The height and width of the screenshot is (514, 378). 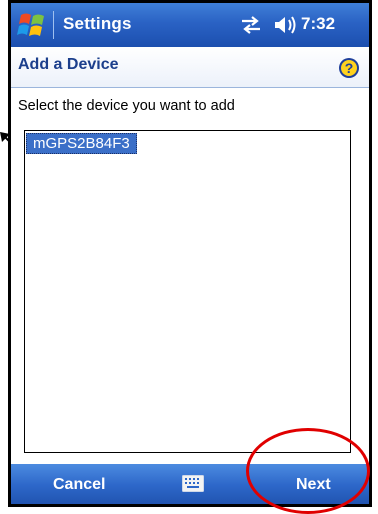 I want to click on instruction-text: Select the device you want to add, so click(x=126, y=106).